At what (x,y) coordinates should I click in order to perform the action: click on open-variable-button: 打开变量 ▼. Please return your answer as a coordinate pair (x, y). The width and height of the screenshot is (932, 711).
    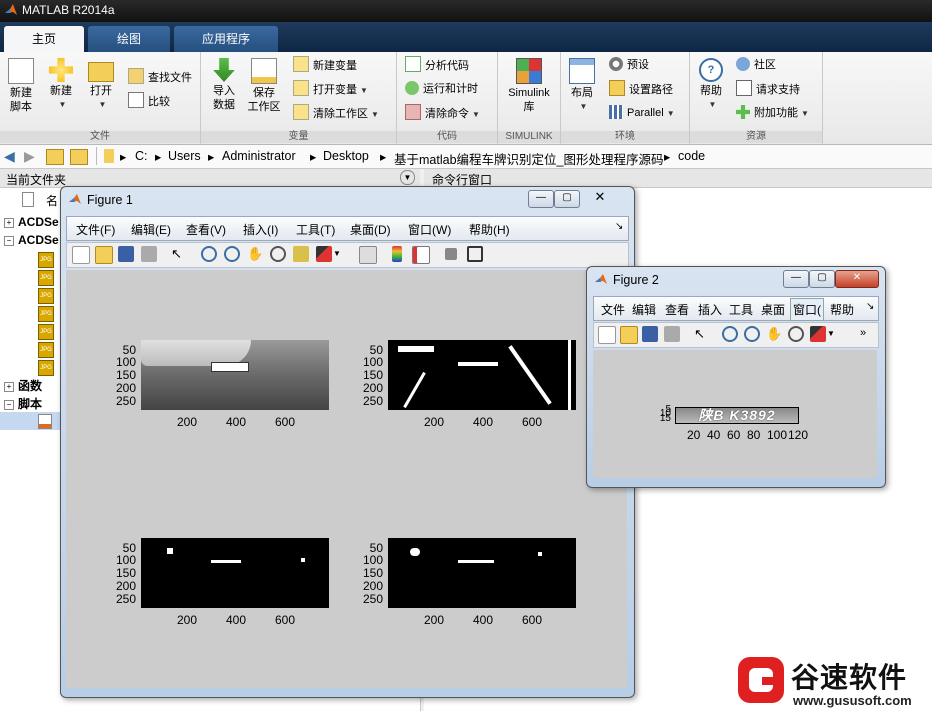
    Looking at the image, I should click on (330, 89).